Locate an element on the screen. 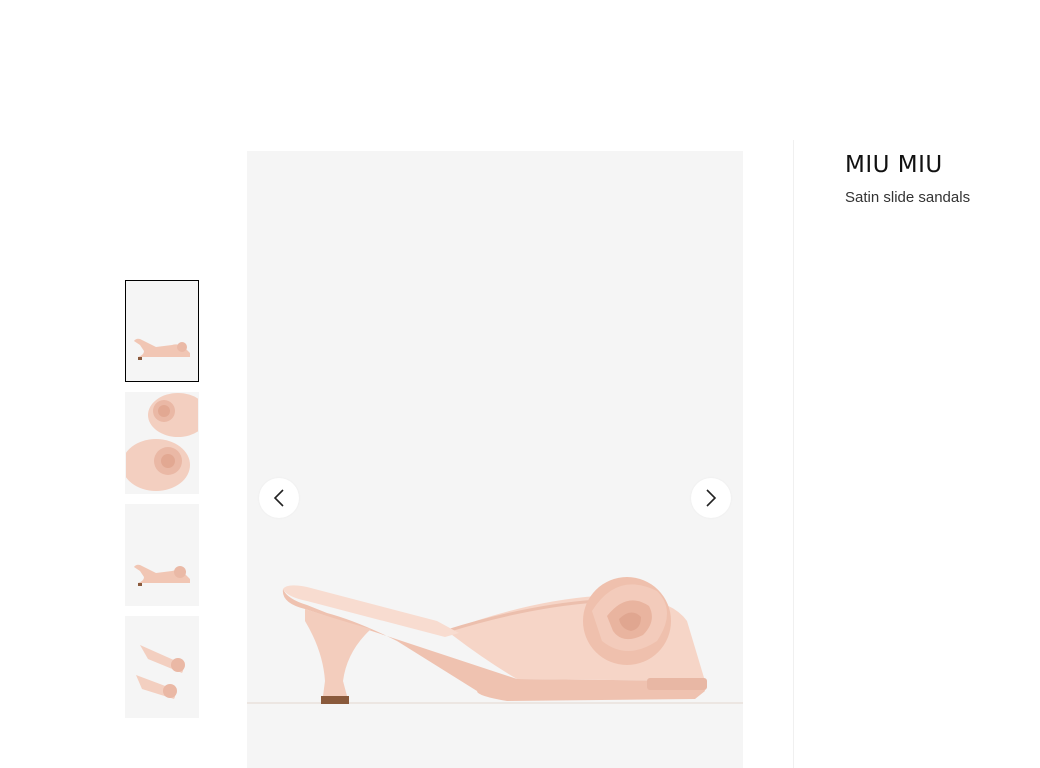  brand-name: MIU MIU is located at coordinates (894, 165).